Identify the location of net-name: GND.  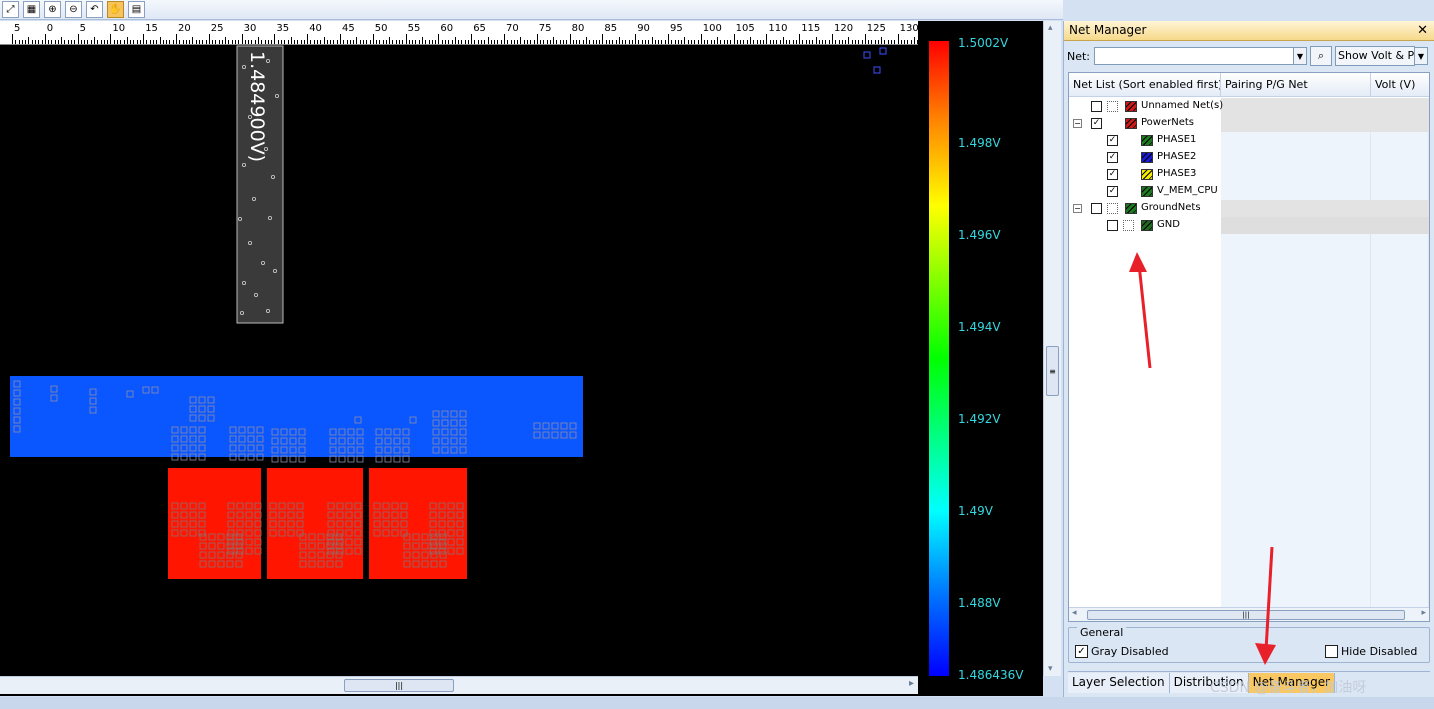
(1168, 224).